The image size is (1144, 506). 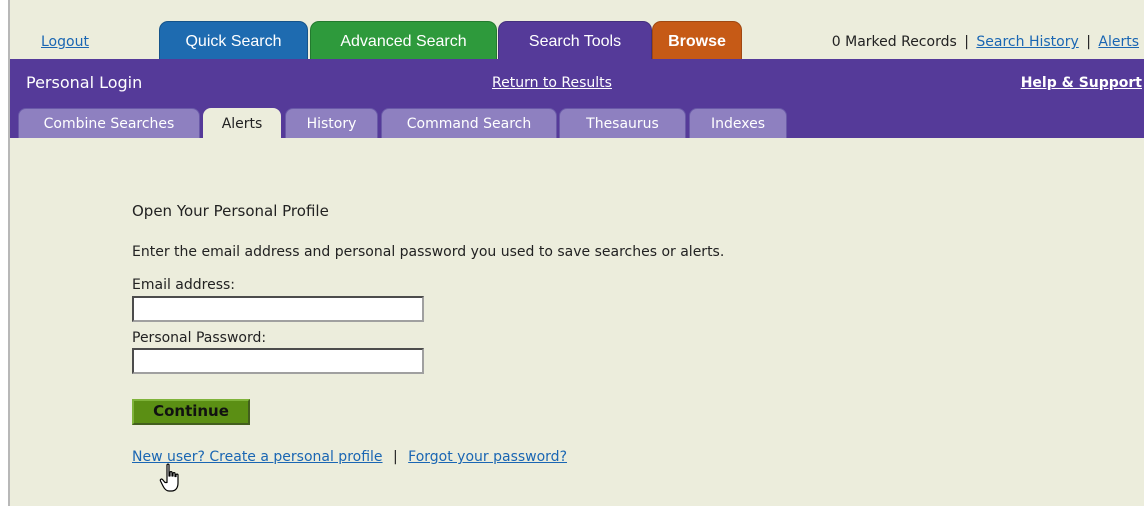 What do you see at coordinates (622, 123) in the screenshot?
I see `subtab-thesaurus: Thesaurus` at bounding box center [622, 123].